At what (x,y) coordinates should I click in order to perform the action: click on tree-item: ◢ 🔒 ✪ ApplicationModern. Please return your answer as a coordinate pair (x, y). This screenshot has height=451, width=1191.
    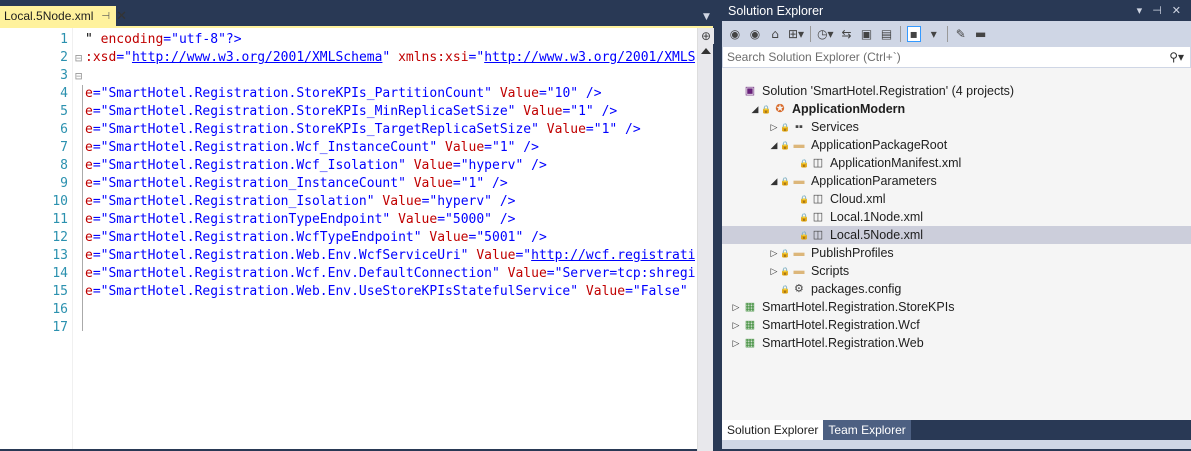
    Looking at the image, I should click on (956, 109).